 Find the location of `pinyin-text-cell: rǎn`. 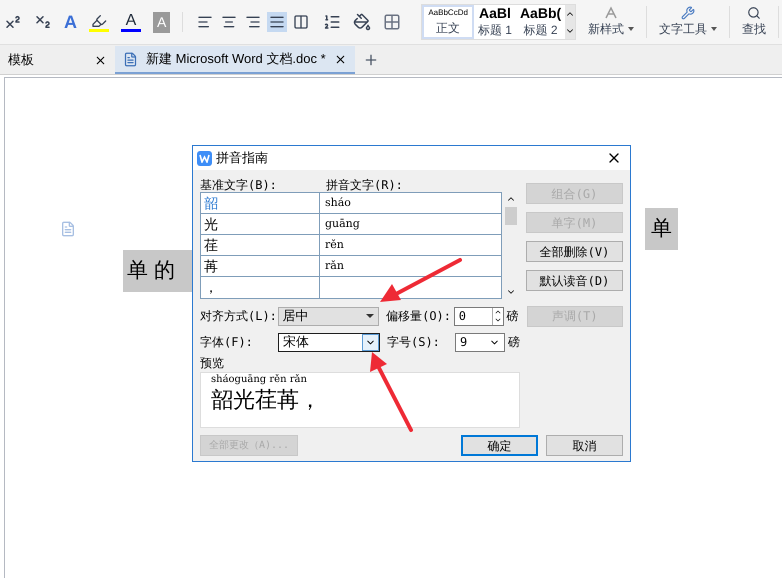

pinyin-text-cell: rǎn is located at coordinates (411, 266).